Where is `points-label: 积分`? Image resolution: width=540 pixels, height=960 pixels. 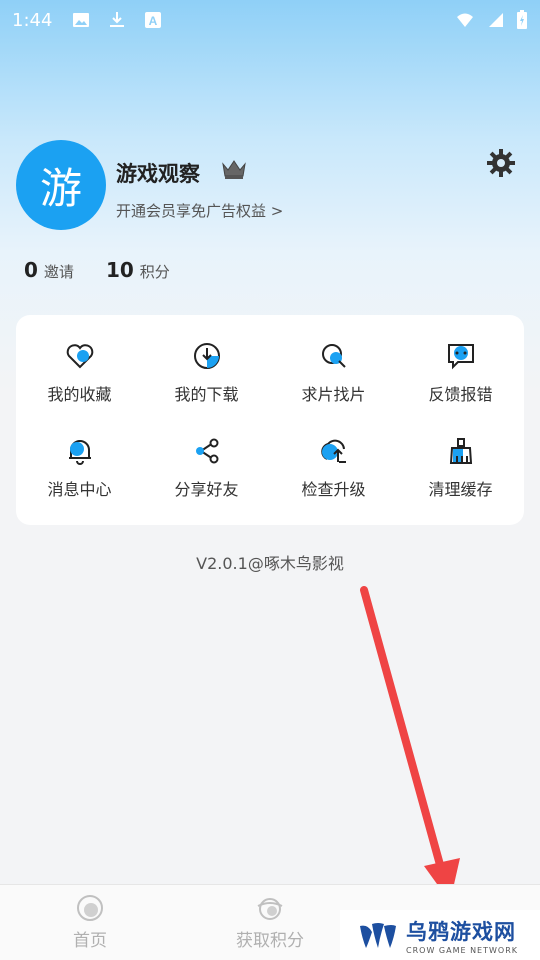 points-label: 积分 is located at coordinates (154, 272).